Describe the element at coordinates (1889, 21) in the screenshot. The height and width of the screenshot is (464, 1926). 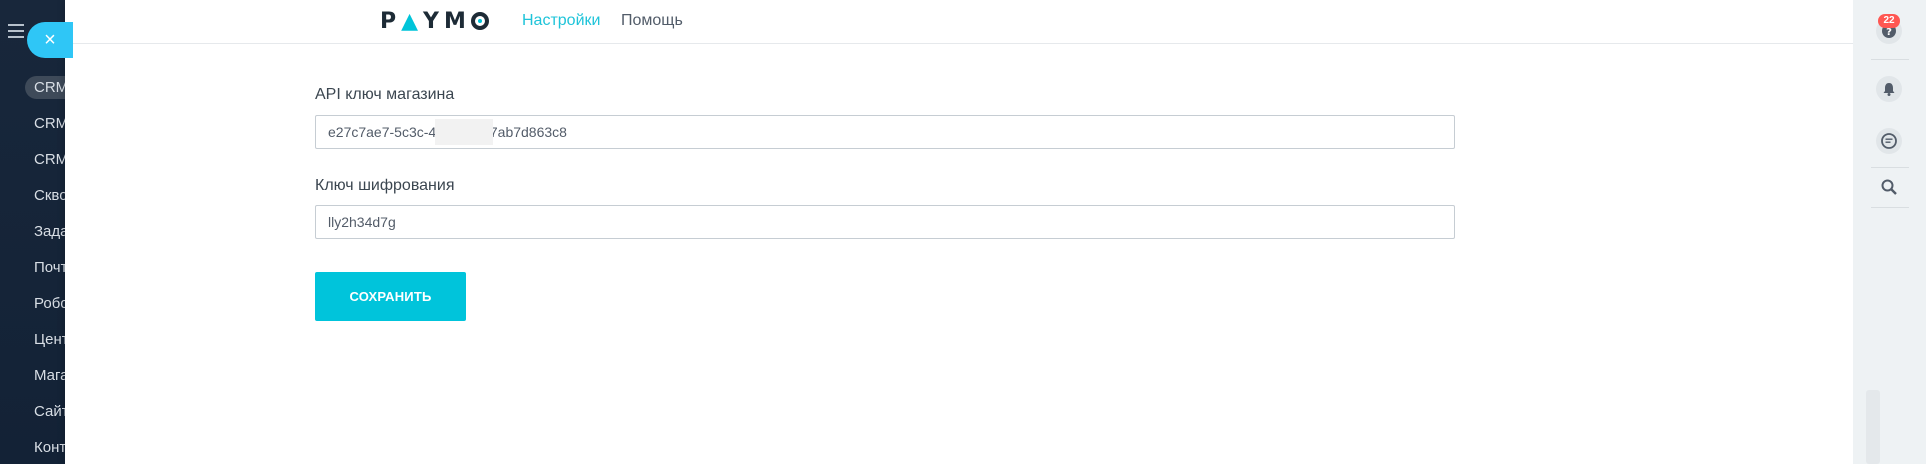
I see `help-badge: 22` at that location.